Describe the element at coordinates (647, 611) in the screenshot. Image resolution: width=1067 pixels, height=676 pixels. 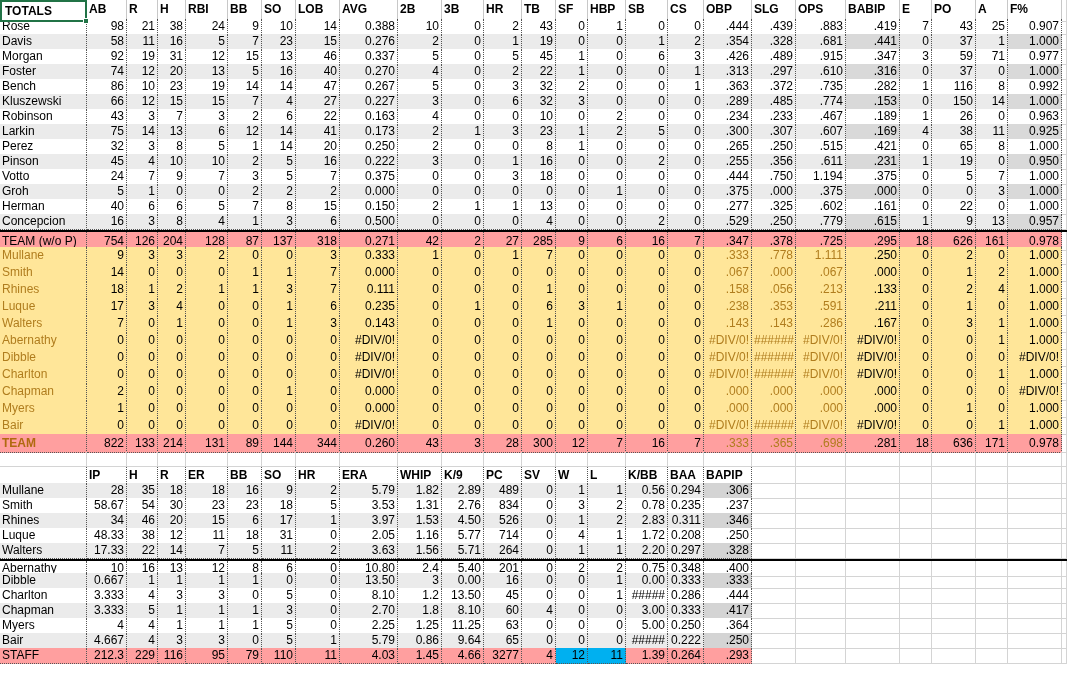
I see `table-cell: 3.00` at that location.